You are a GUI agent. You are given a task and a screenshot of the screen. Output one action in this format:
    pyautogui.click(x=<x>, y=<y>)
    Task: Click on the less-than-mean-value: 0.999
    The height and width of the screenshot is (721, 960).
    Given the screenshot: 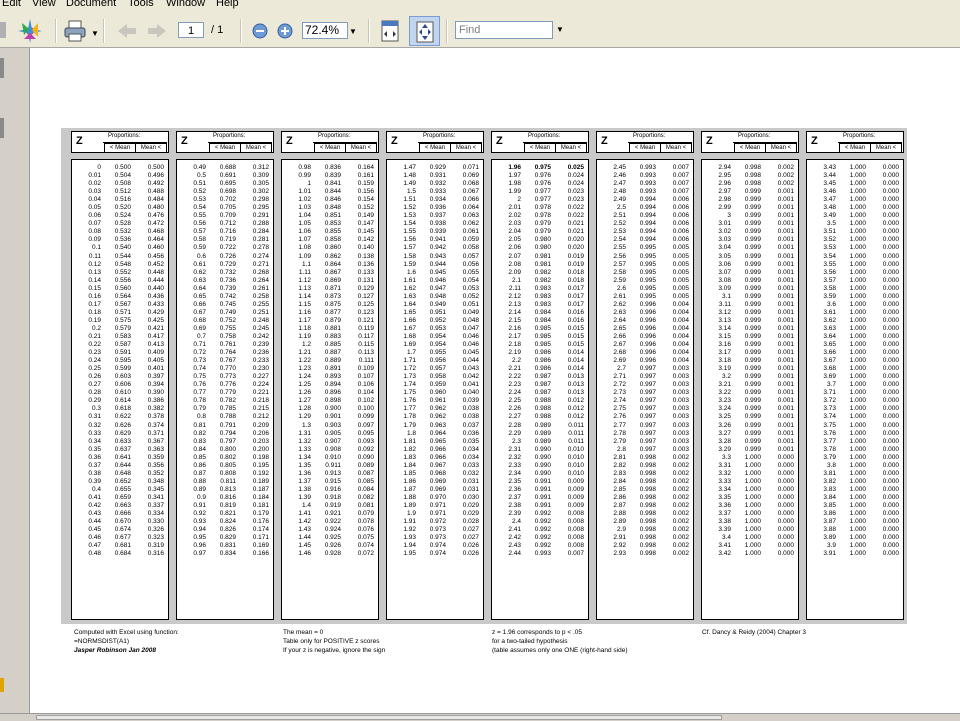 What is the action you would take?
    pyautogui.click(x=752, y=409)
    